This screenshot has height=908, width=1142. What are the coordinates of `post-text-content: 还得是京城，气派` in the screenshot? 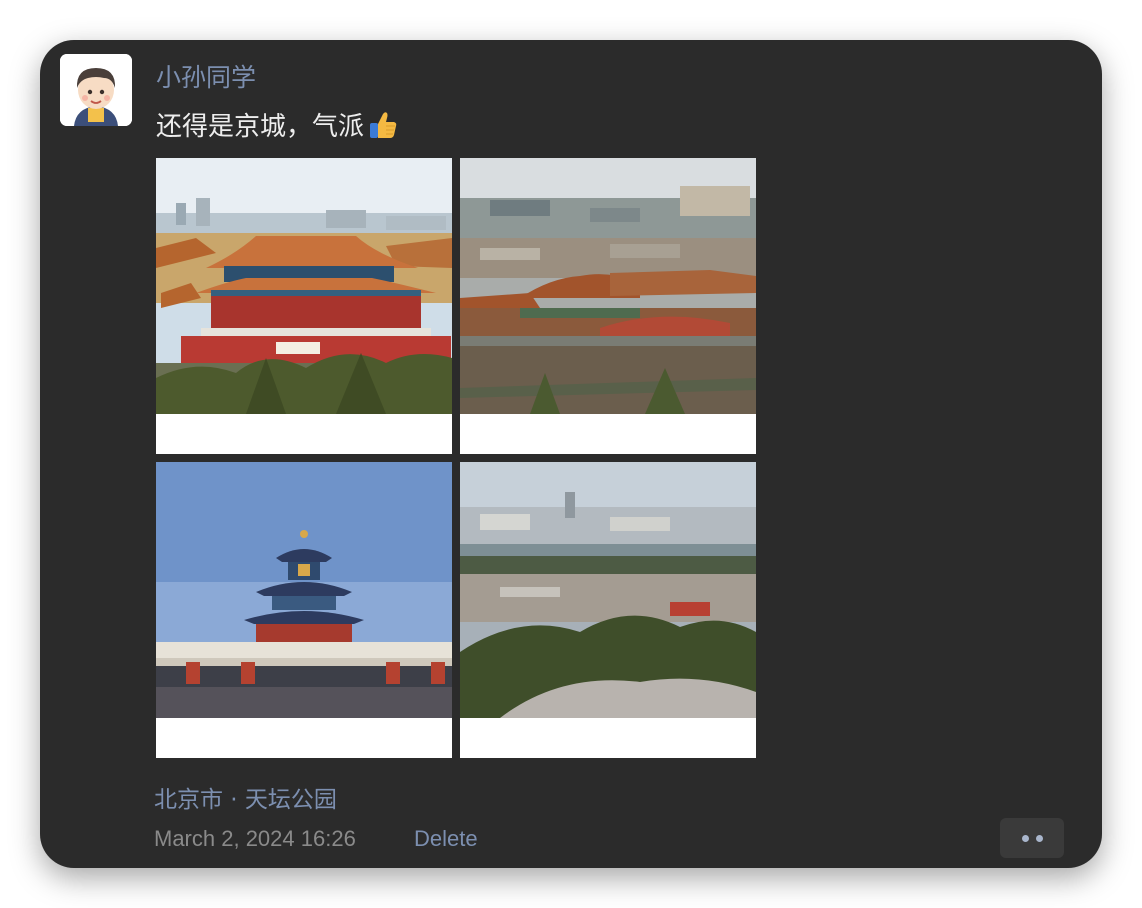 It's located at (260, 127).